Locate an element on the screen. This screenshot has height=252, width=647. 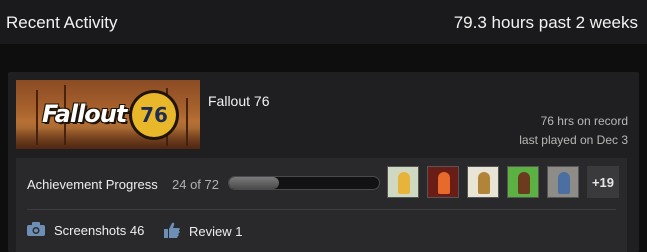
achievement-progress-bar is located at coordinates (304, 183).